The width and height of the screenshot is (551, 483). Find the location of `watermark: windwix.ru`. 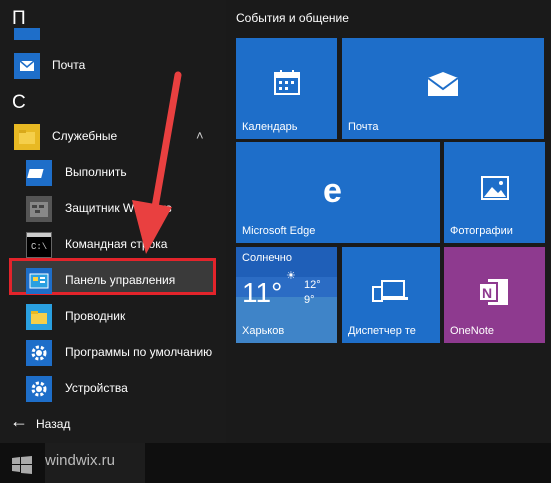

watermark: windwix.ru is located at coordinates (80, 460).